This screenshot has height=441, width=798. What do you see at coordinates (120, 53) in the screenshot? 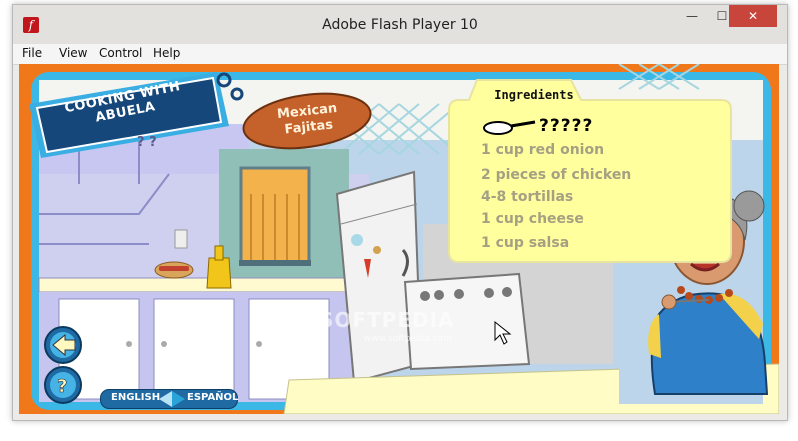
I see `menu-control: Control` at bounding box center [120, 53].